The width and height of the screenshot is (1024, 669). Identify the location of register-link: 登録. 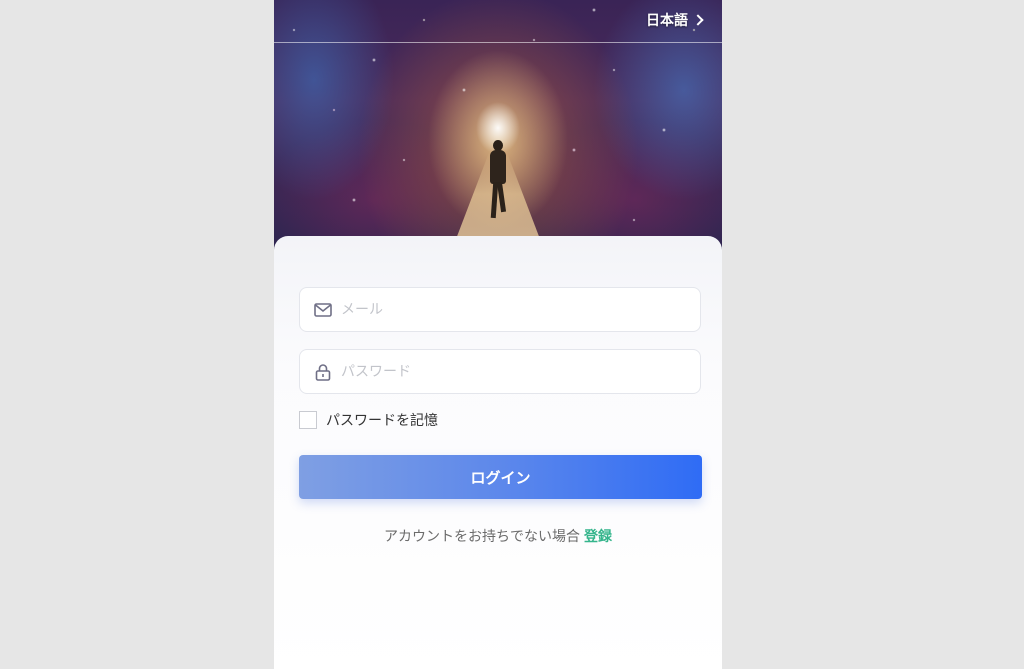
(598, 537).